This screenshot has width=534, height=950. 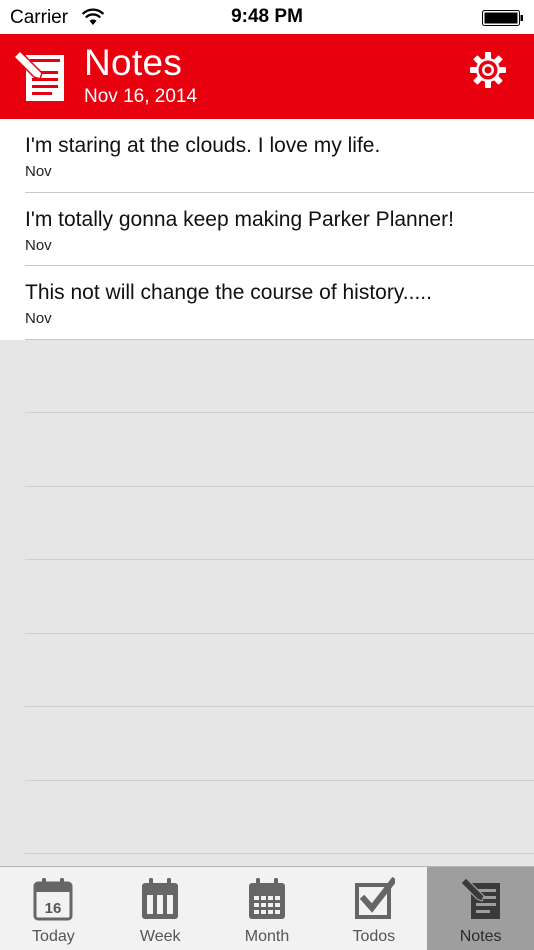 I want to click on page-title: Notes, so click(x=133, y=62).